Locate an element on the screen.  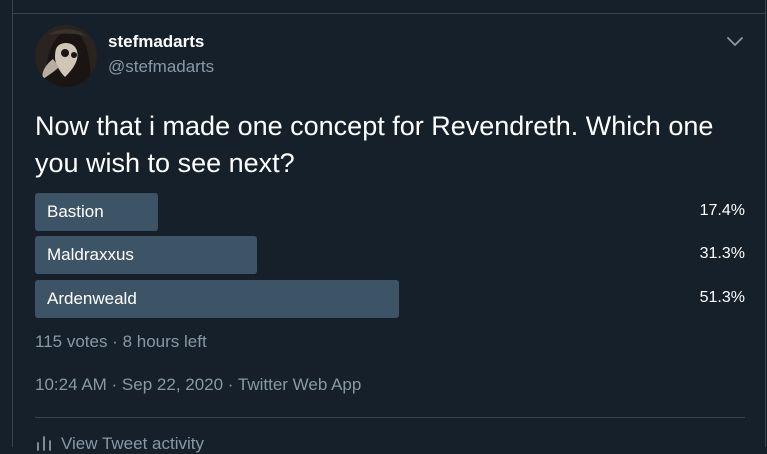
chevron-down-icon is located at coordinates (735, 41).